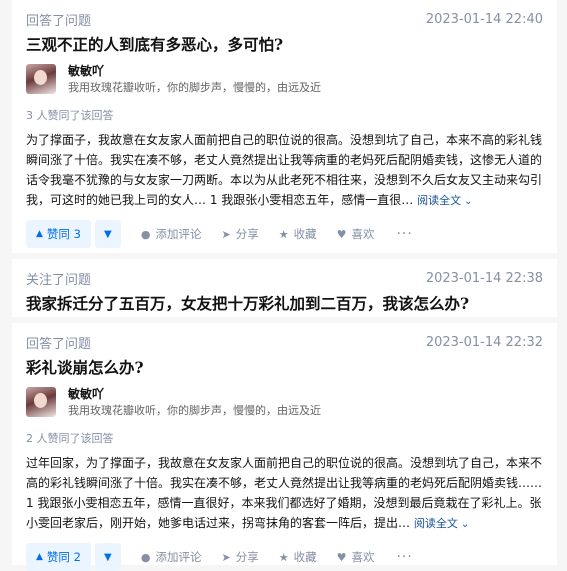 This screenshot has width=567, height=571. What do you see at coordinates (284, 19) in the screenshot?
I see `feed-item-meta: 回答了问题 2023-01-14 22:40` at bounding box center [284, 19].